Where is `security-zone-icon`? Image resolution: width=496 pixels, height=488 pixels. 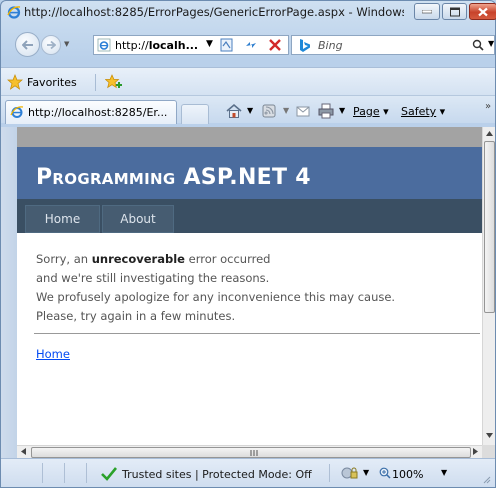 security-zone-icon is located at coordinates (350, 473).